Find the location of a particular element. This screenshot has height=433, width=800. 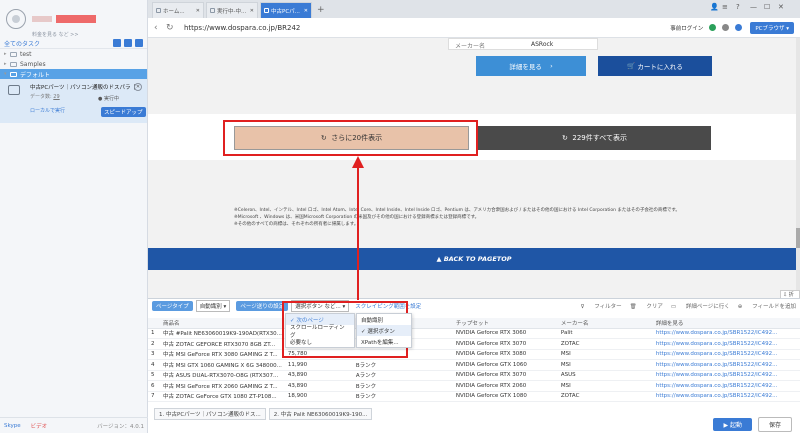

minimize-icon: — is located at coordinates (753, 7).